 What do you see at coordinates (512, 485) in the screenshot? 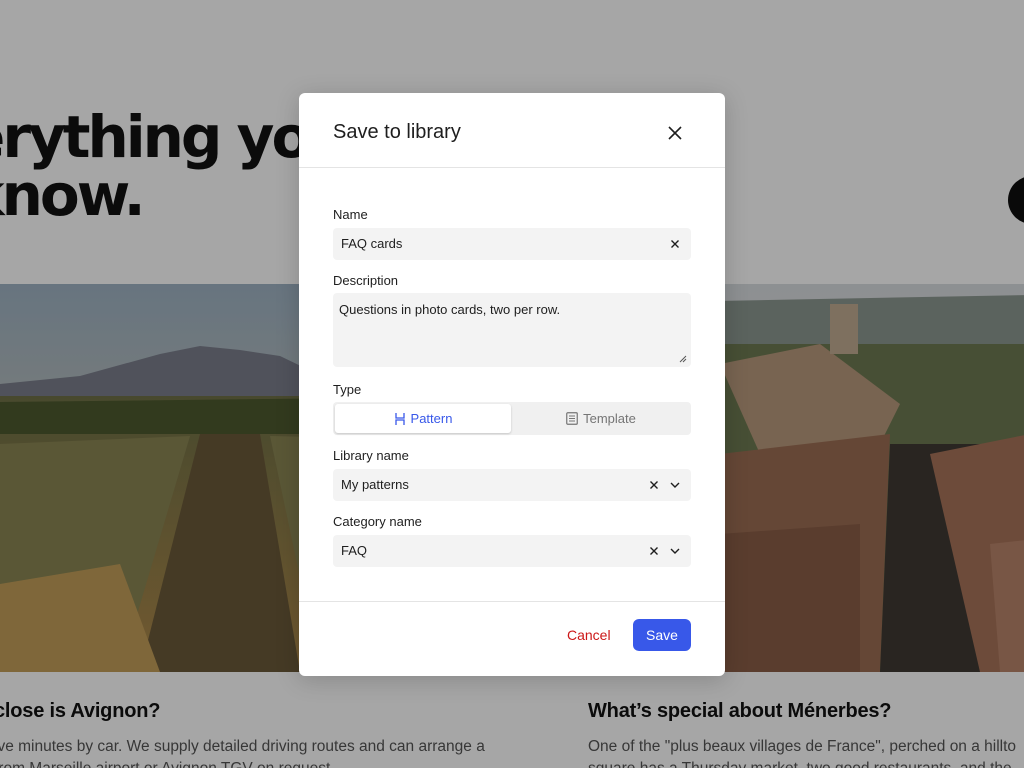
I see `library-name-combobox: My patterns` at bounding box center [512, 485].